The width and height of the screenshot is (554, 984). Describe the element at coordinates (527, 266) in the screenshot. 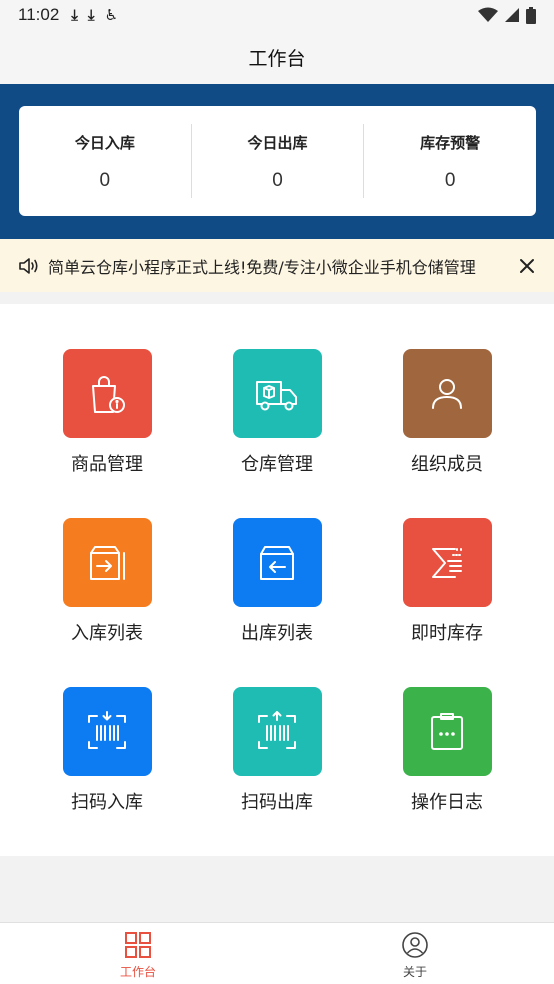

I see `close-icon` at that location.